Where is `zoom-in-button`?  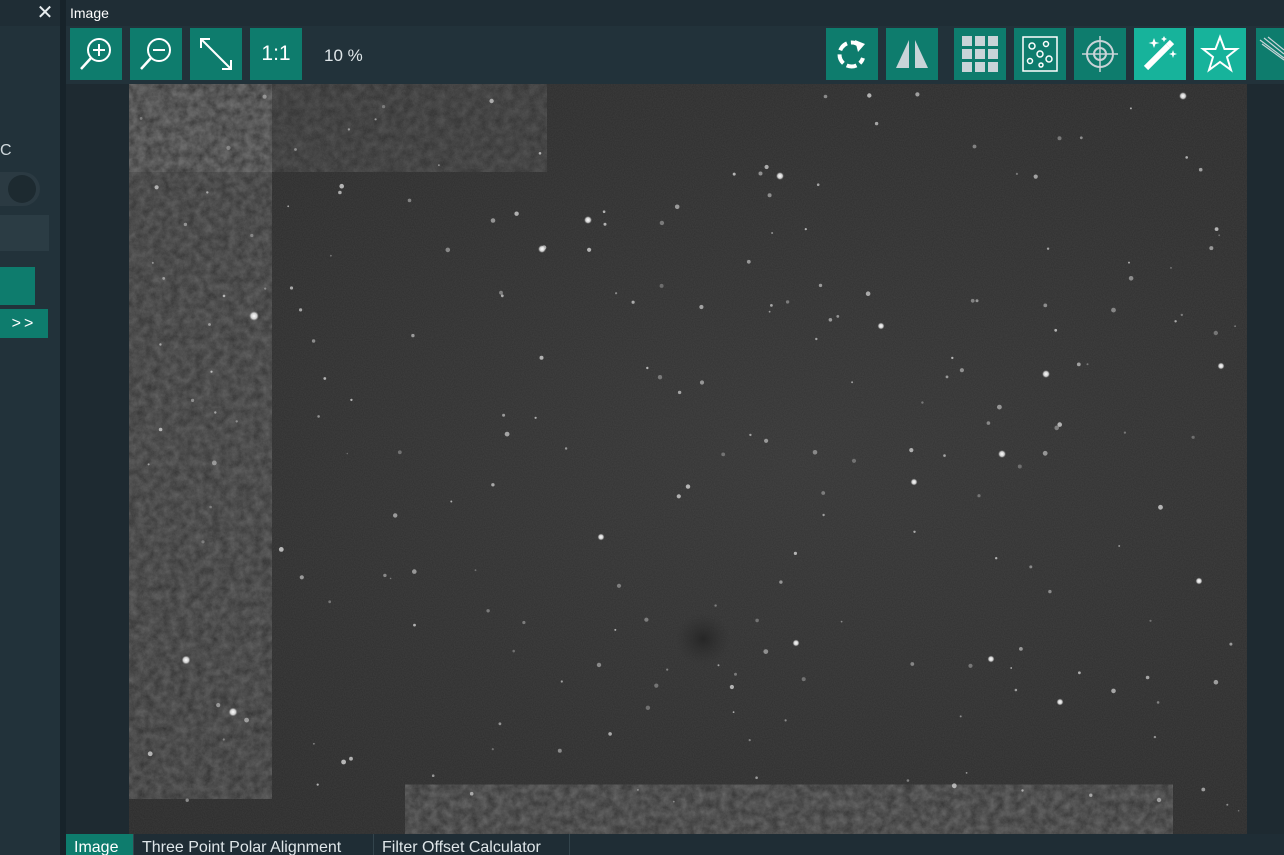
zoom-in-button is located at coordinates (96, 54).